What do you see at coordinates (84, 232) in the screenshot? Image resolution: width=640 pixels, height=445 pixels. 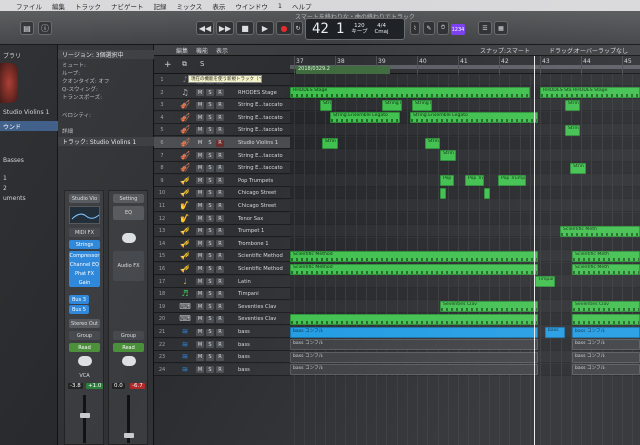 I see `midi-fx-slot: MIDI FX` at bounding box center [84, 232].